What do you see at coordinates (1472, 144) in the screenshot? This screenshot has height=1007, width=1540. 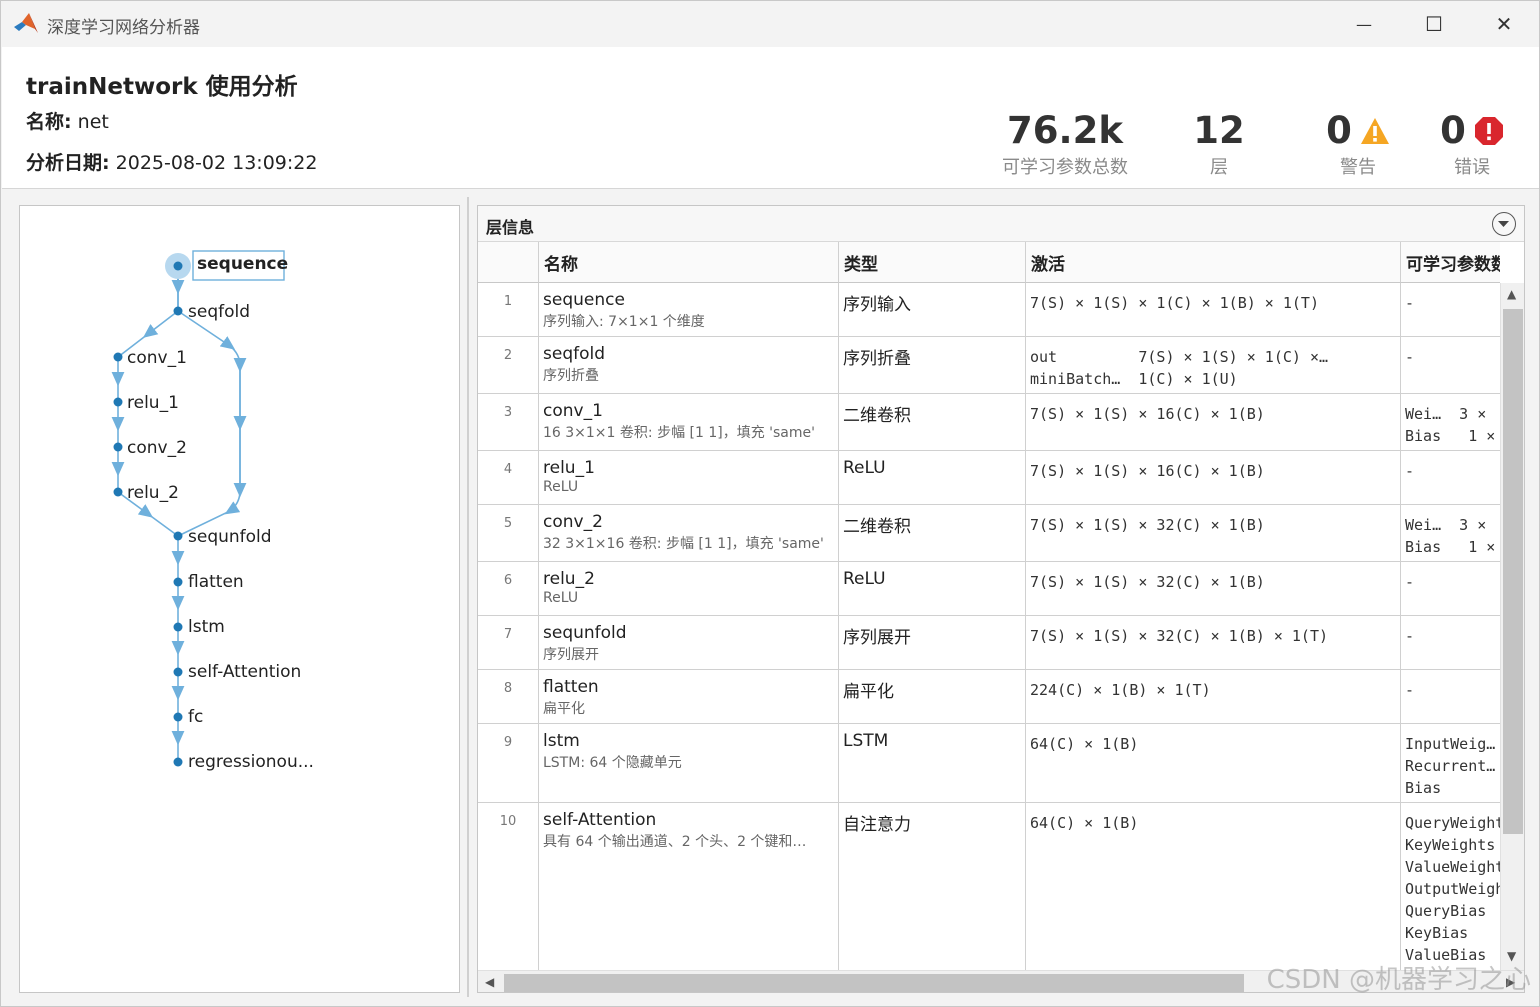 I see `stat-errors: 0 错误` at bounding box center [1472, 144].